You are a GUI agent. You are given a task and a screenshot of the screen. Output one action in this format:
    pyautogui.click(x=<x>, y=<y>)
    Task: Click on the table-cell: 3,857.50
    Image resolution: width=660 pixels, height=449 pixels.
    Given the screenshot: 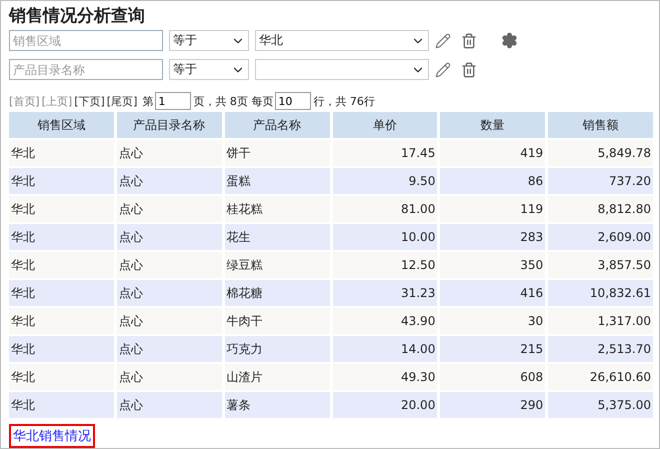 What is the action you would take?
    pyautogui.click(x=600, y=265)
    